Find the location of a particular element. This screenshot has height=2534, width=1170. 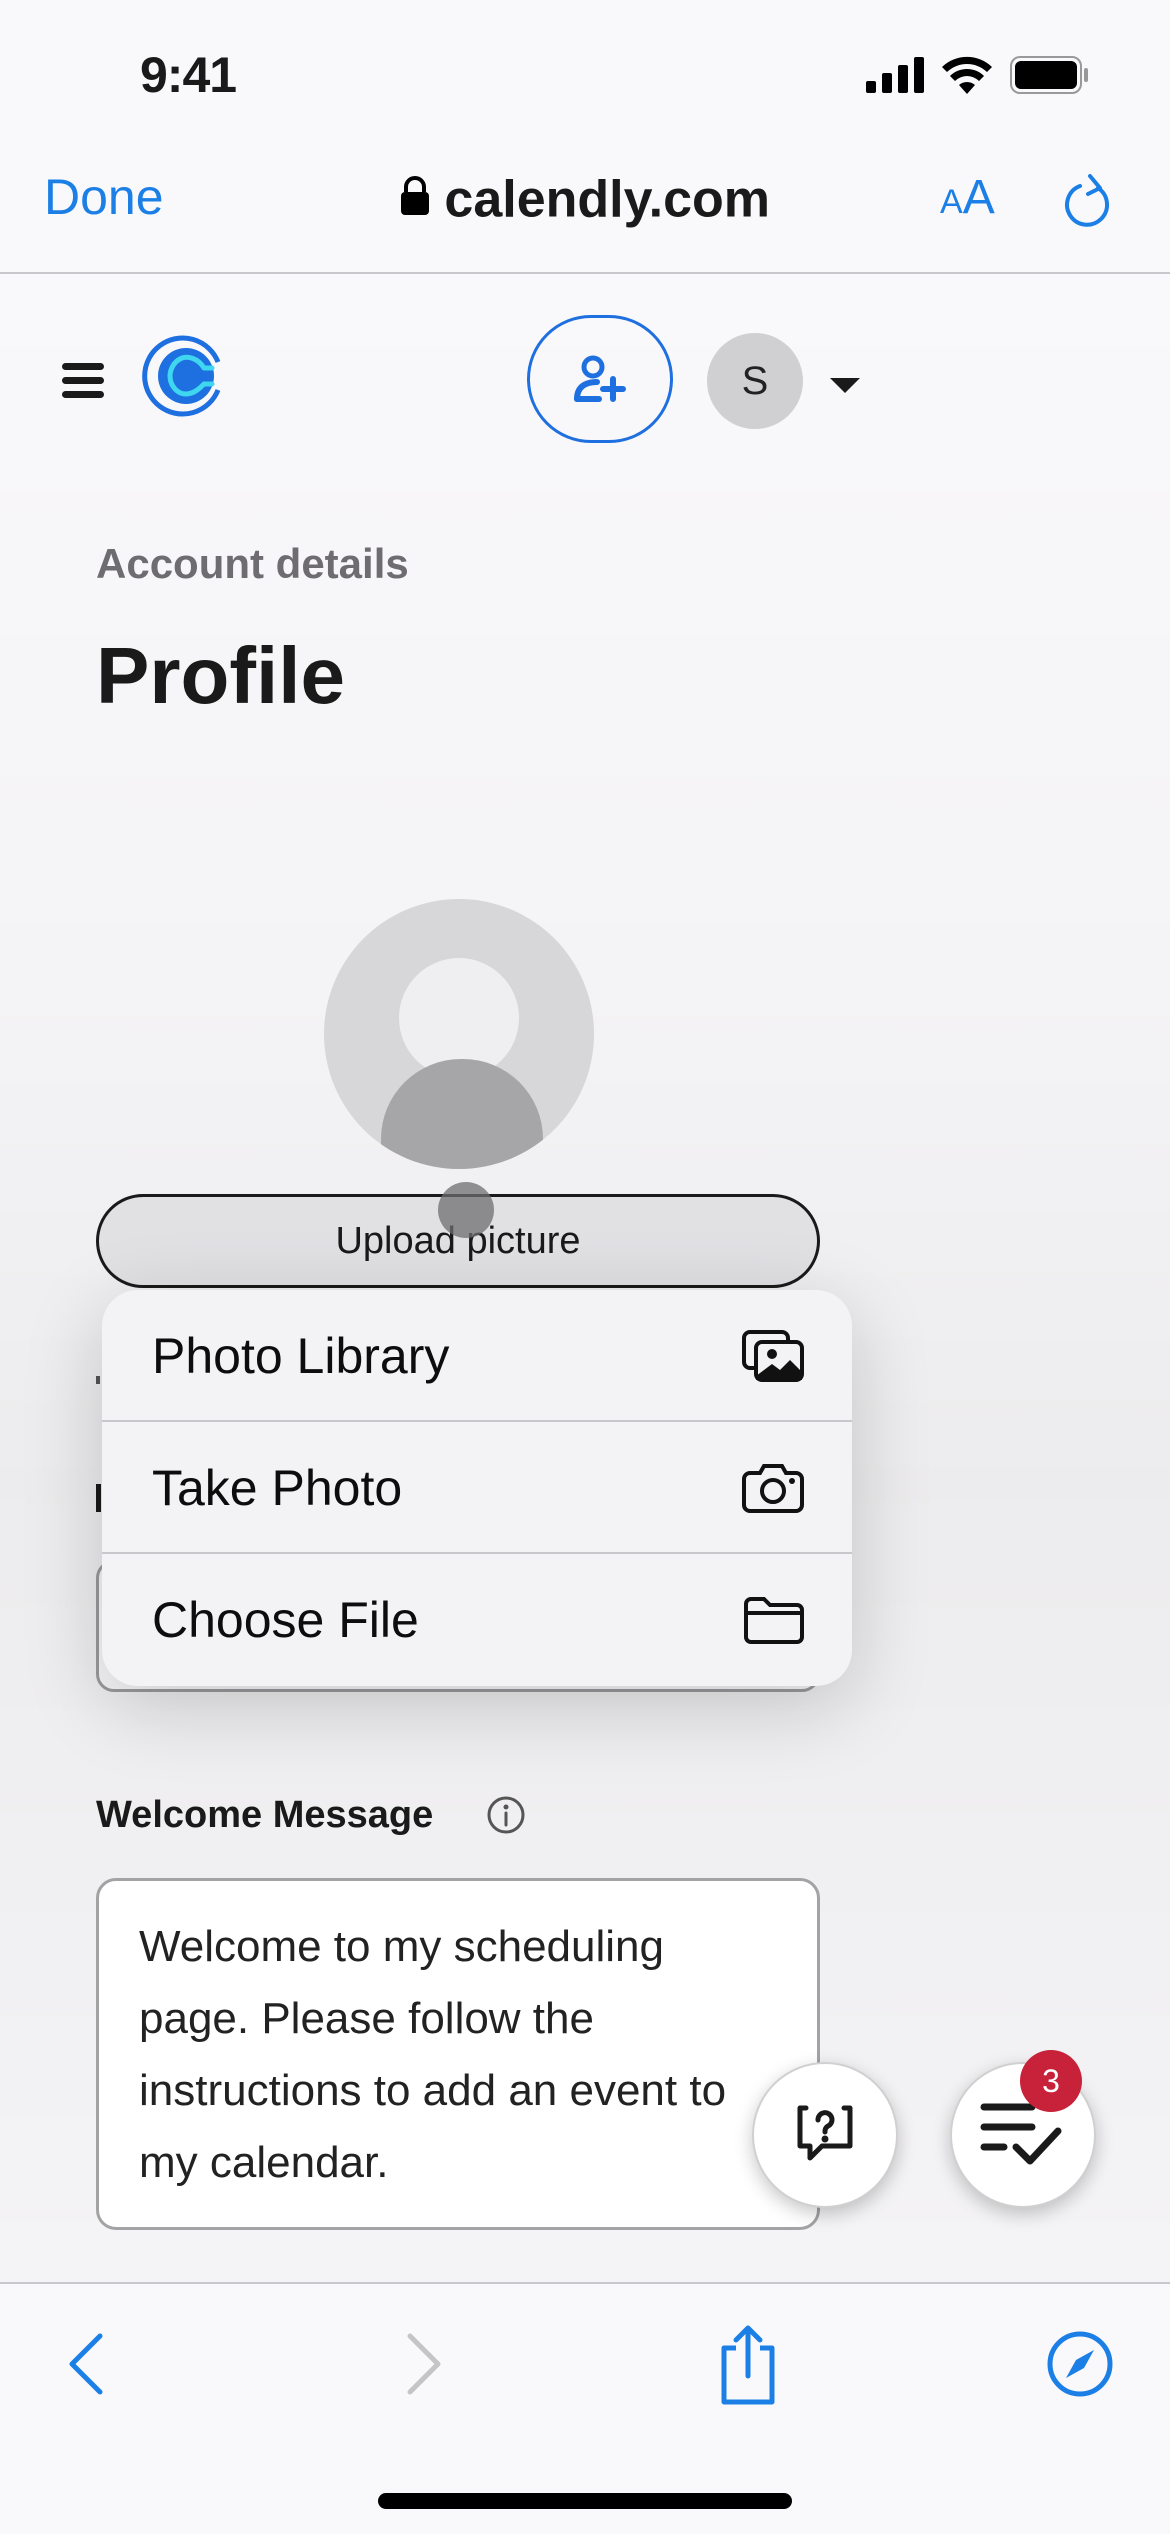

account-dropdown-caret-icon is located at coordinates (845, 385).